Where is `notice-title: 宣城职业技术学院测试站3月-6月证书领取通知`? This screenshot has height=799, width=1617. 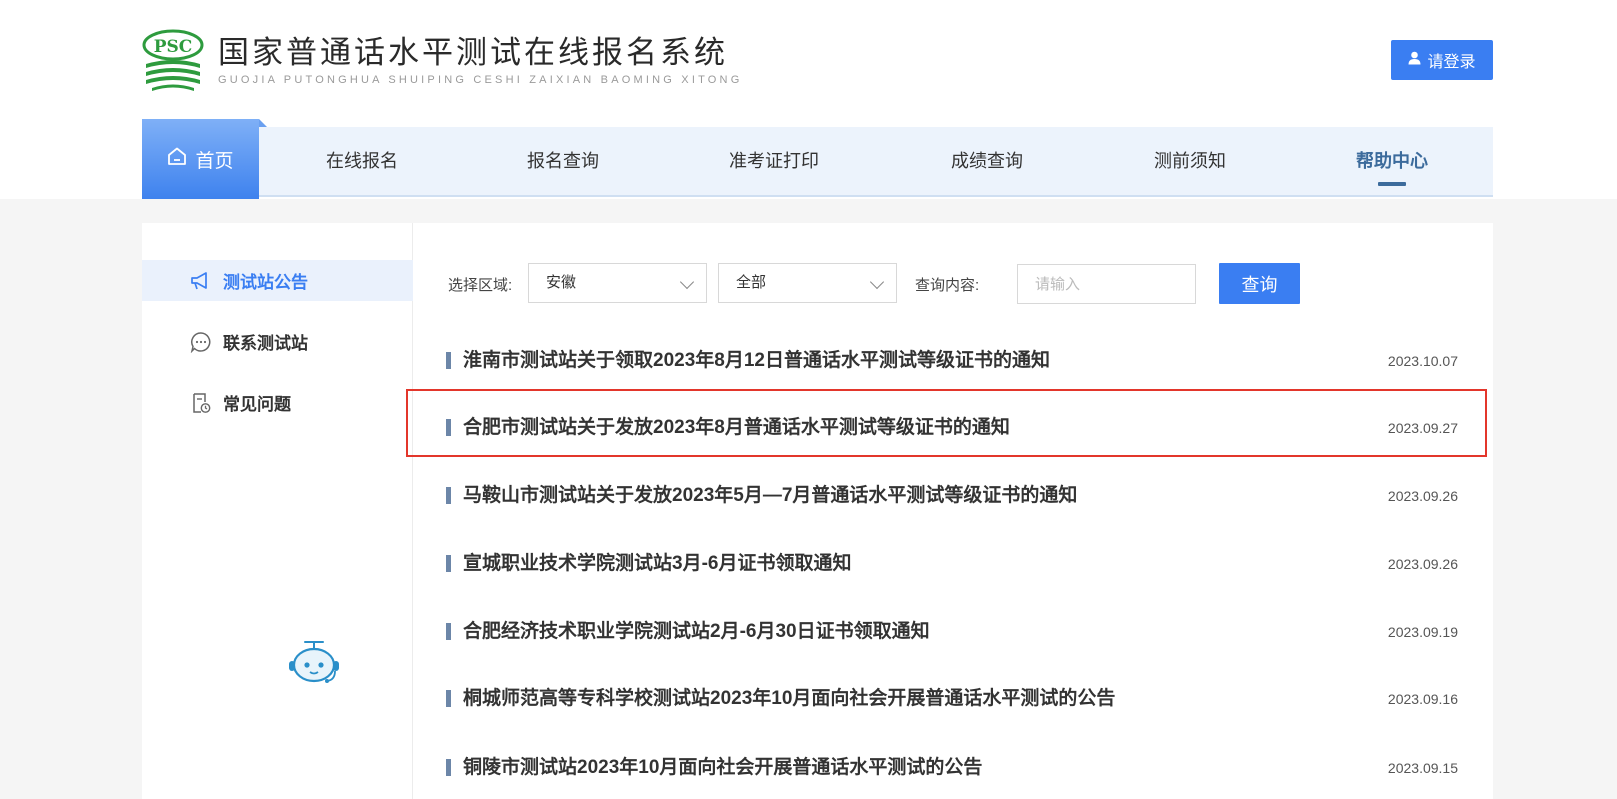
notice-title: 宣城职业技术学院测试站3月-6月证书领取通知 is located at coordinates (657, 564).